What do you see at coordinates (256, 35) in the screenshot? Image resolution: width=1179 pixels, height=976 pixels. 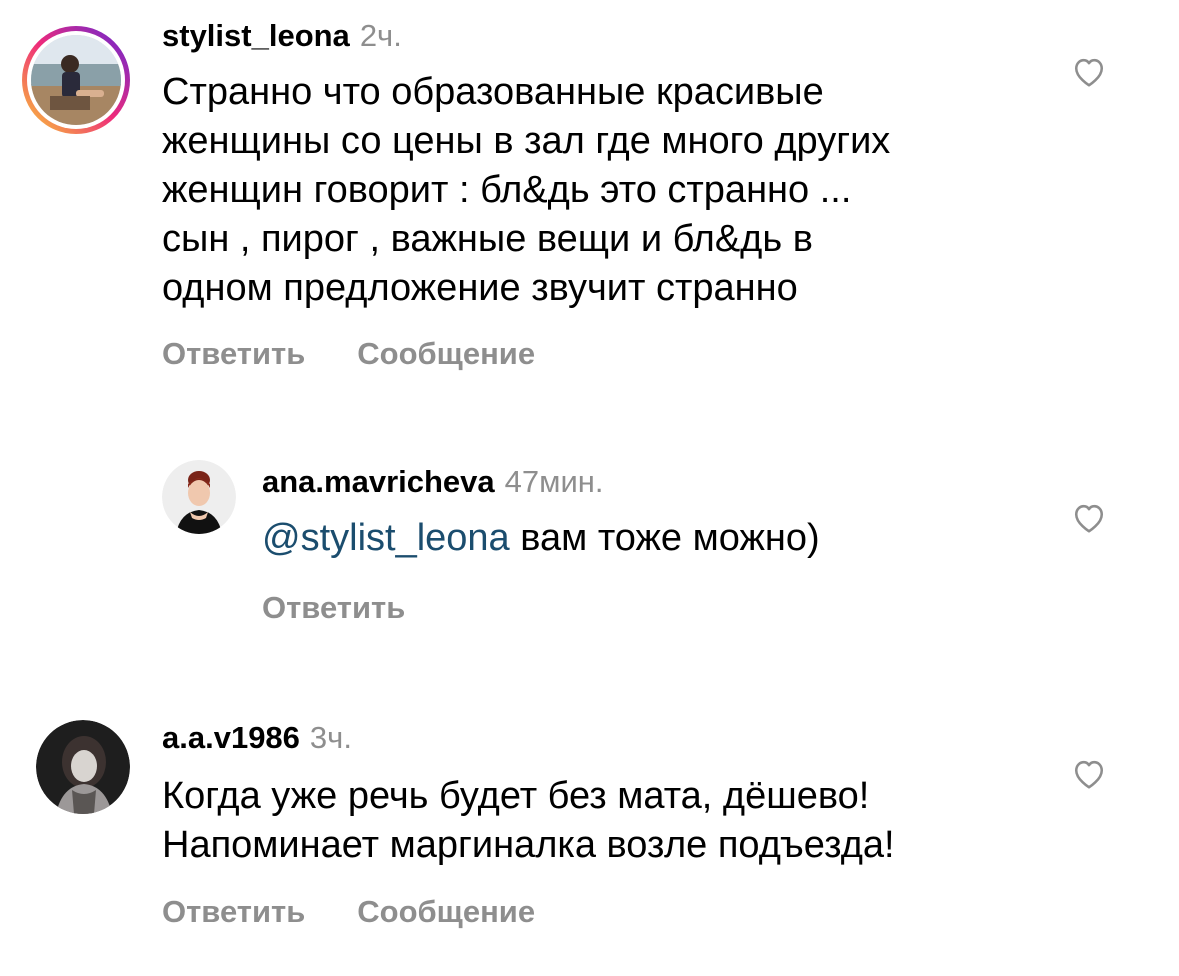 I see `username: stylist_leona` at bounding box center [256, 35].